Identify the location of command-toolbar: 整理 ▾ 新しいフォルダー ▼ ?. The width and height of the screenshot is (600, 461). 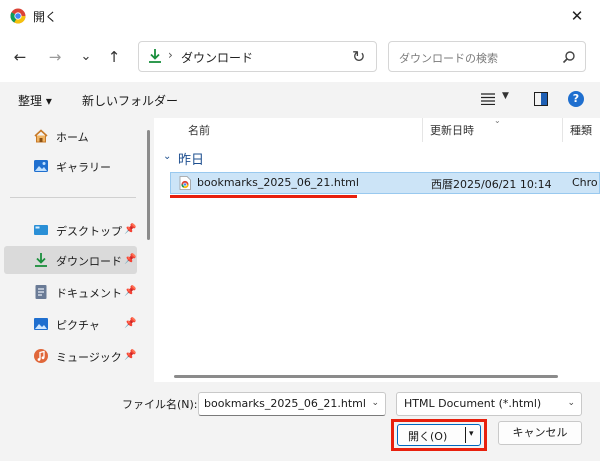
(300, 100).